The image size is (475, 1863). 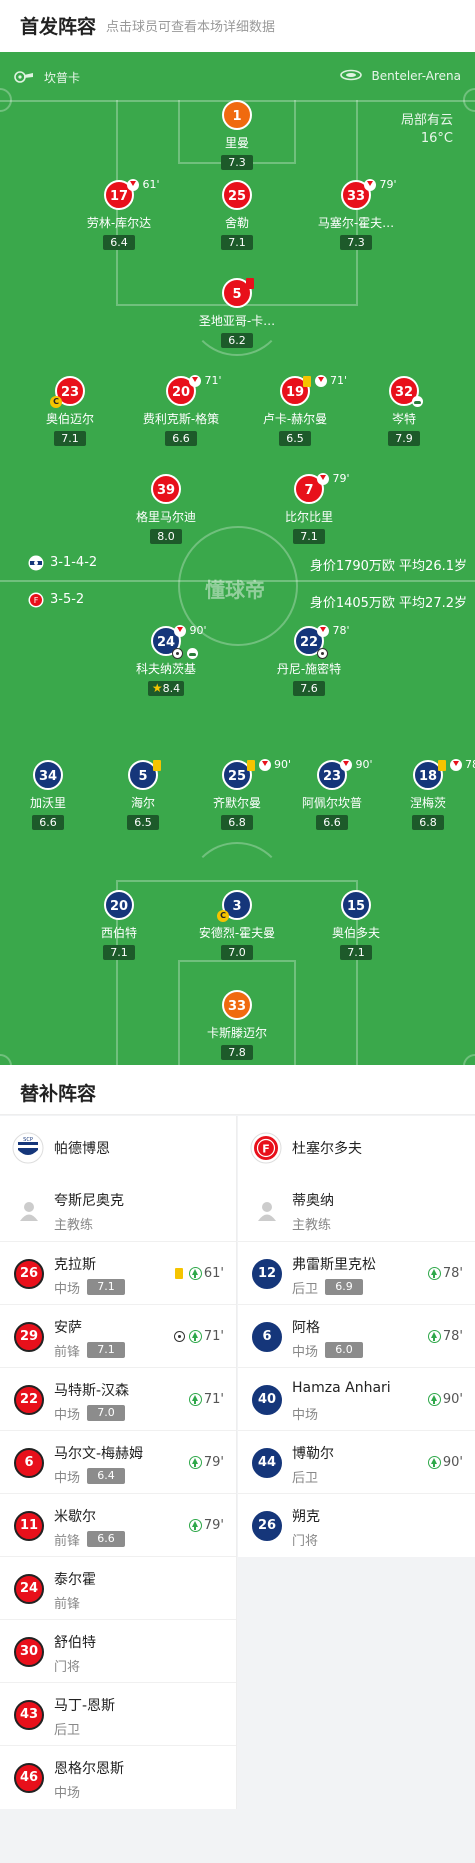 I want to click on home-team-header: SCP 帕德博恩, so click(x=118, y=1147).